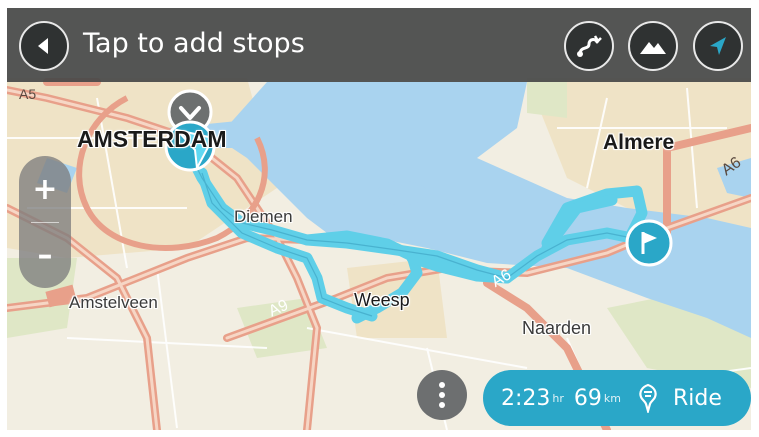  I want to click on back-button, so click(44, 46).